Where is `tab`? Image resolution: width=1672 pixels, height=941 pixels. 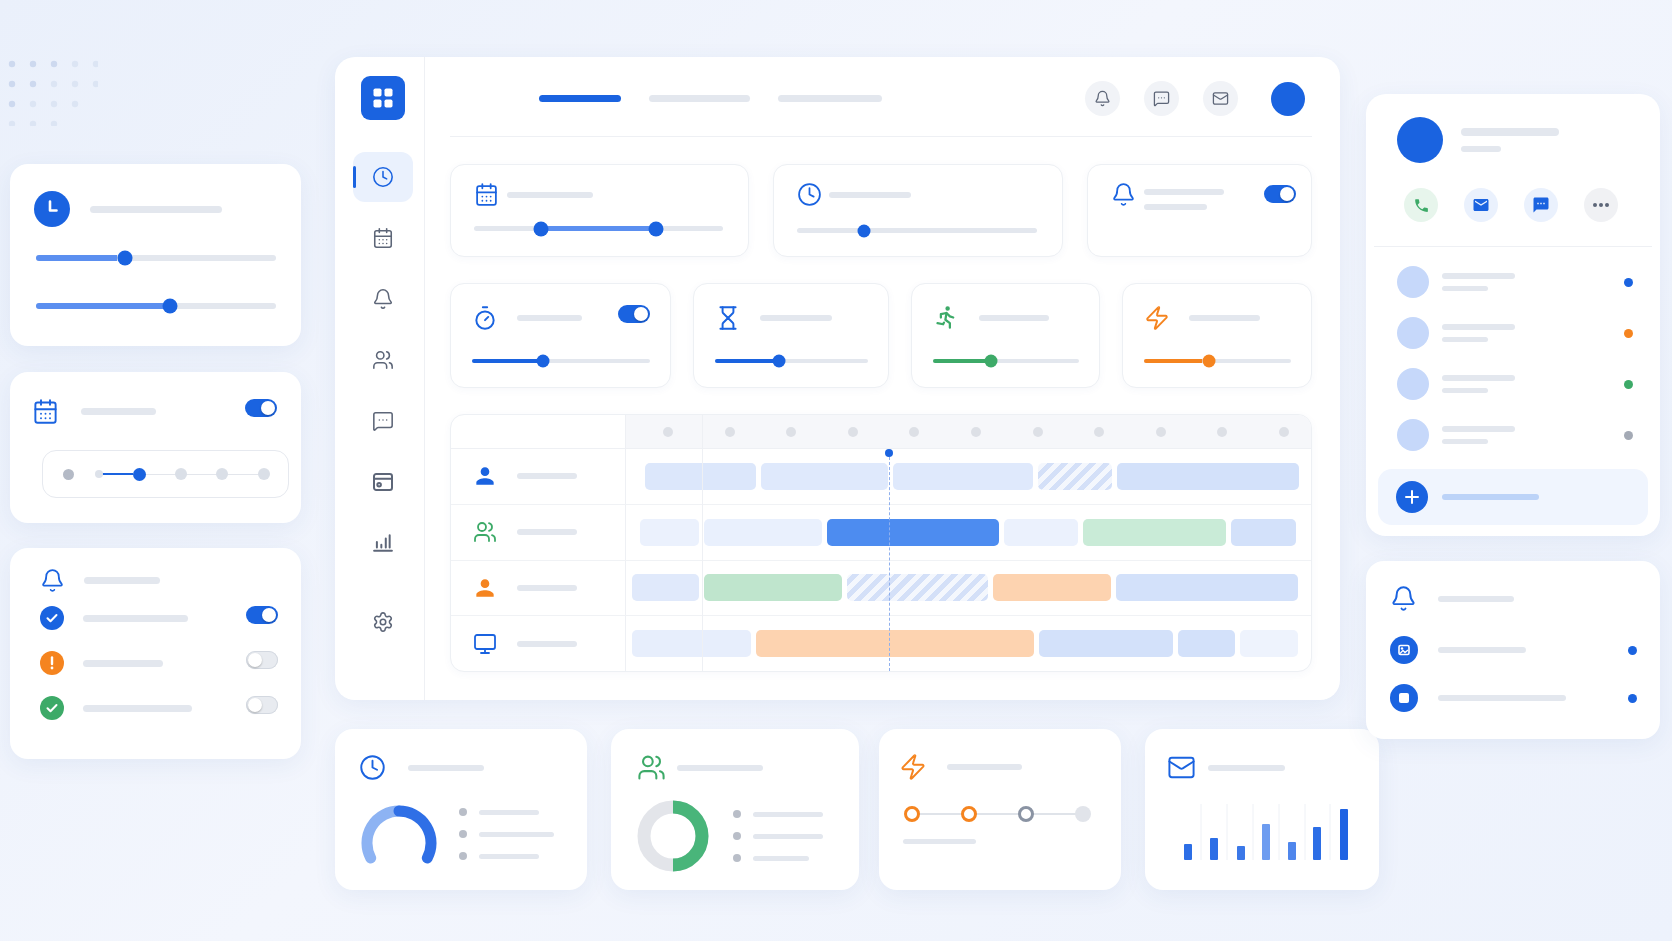 tab is located at coordinates (580, 98).